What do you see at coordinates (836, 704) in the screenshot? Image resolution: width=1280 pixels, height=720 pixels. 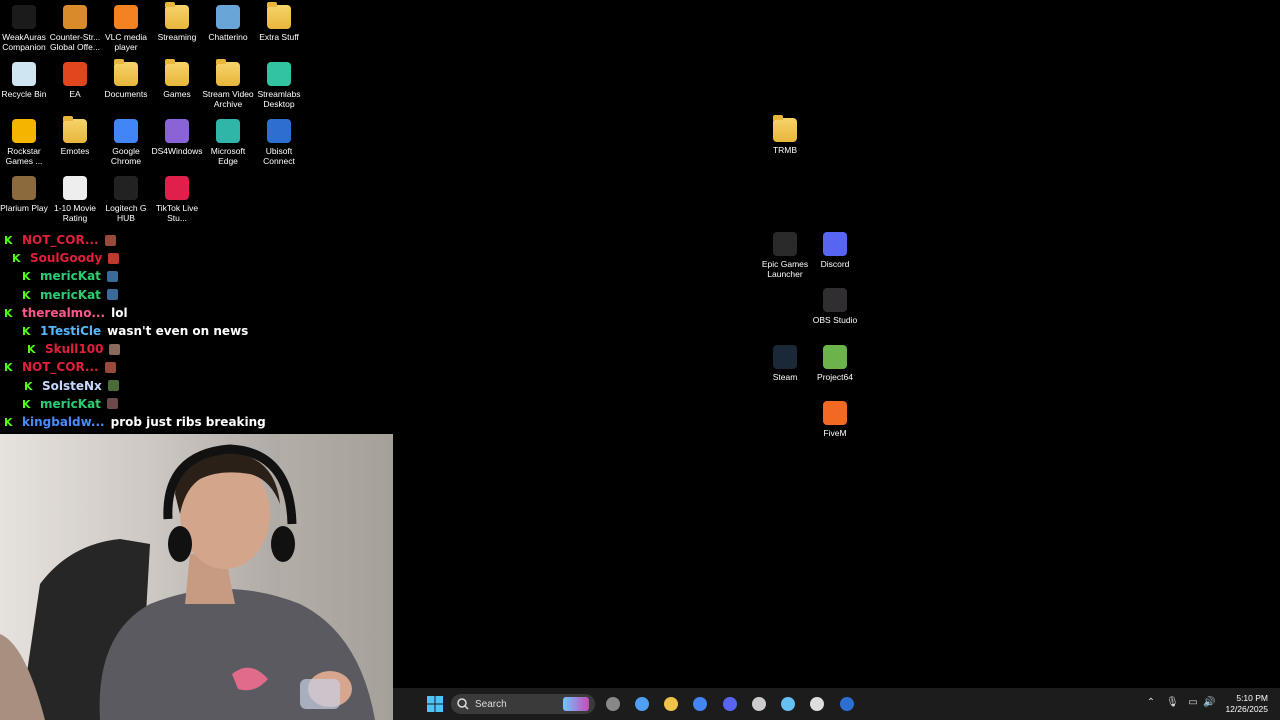 I see `taskbar: Search ⌃ 🎙 ▭ 🔊 5:10 PM 12/26/2025` at bounding box center [836, 704].